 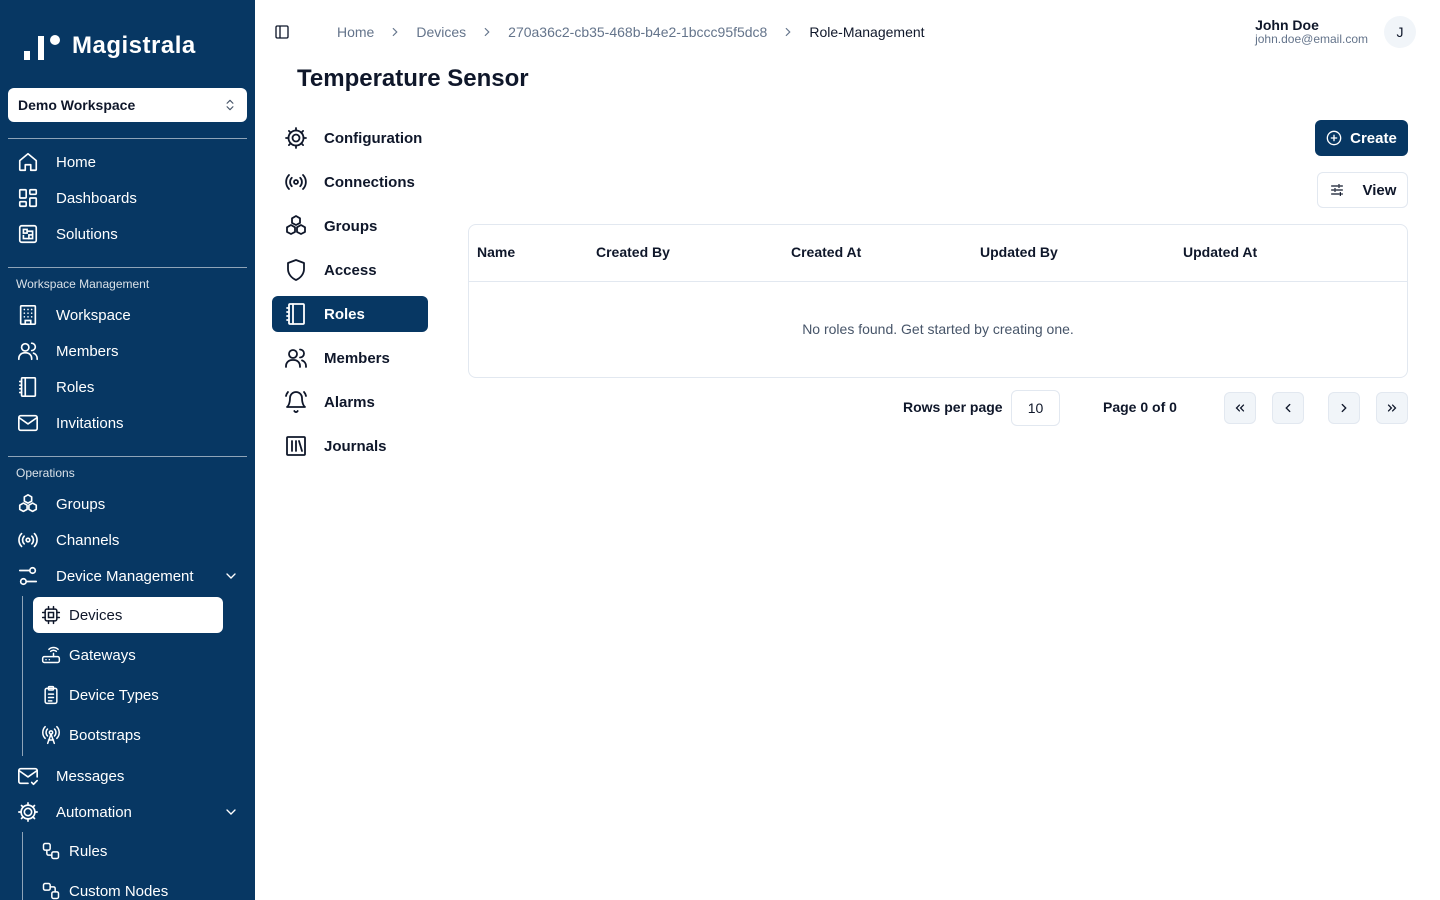 I want to click on column-header-created-at: Created At, so click(x=826, y=252).